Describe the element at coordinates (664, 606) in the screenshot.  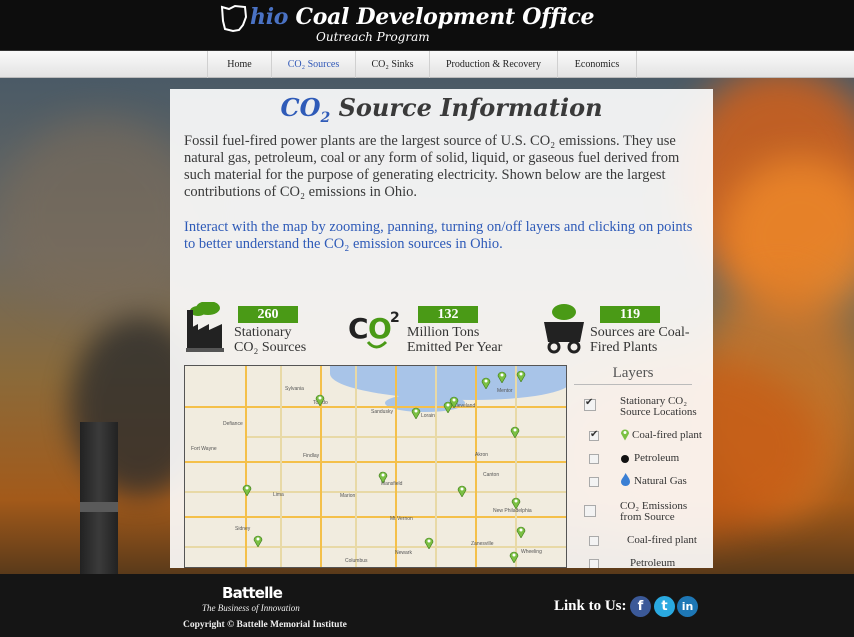
I see `twitter-icon: t` at that location.